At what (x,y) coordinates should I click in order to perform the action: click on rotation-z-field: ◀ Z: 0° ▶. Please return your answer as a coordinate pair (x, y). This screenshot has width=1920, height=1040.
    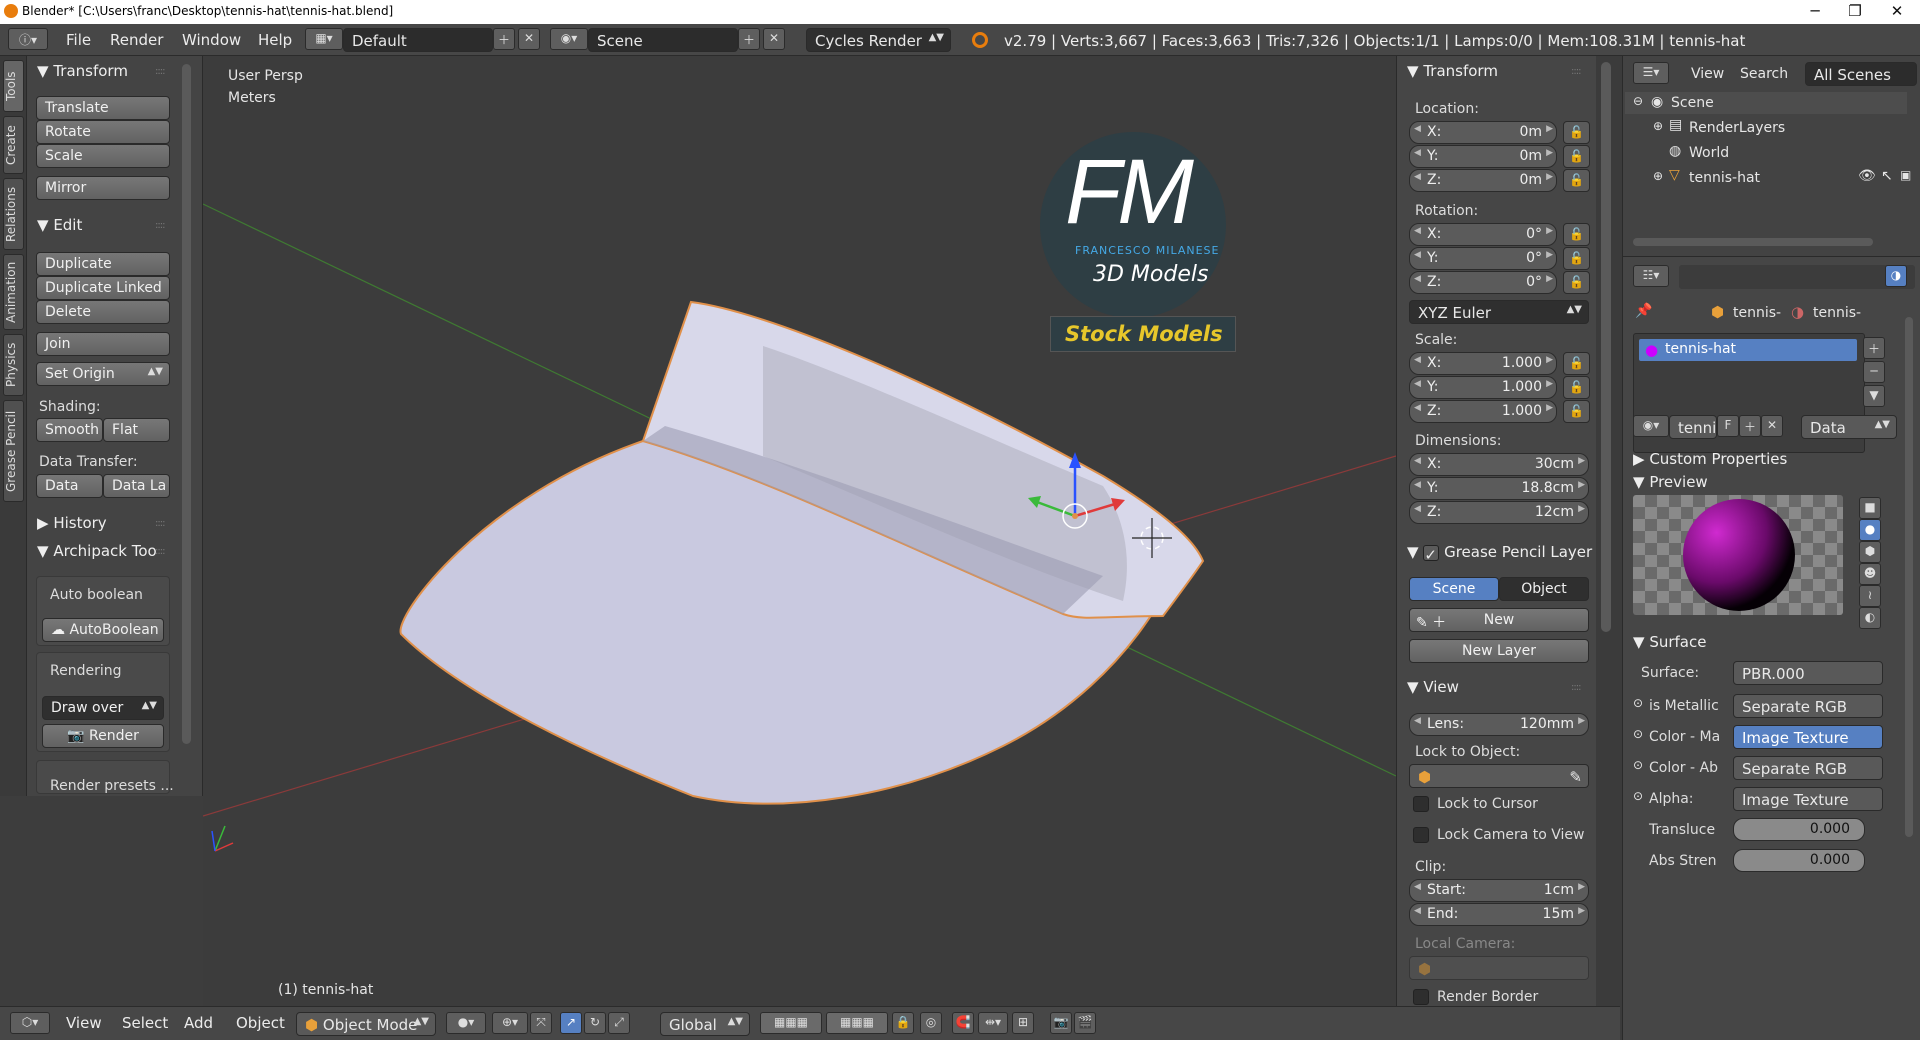
    Looking at the image, I should click on (1483, 282).